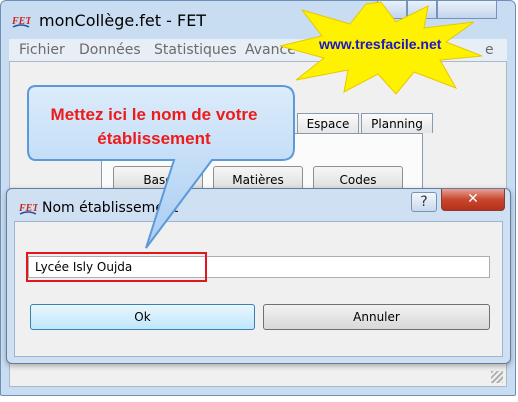  I want to click on callout-text: Mettez ici le nom de votre établissement, so click(154, 127).